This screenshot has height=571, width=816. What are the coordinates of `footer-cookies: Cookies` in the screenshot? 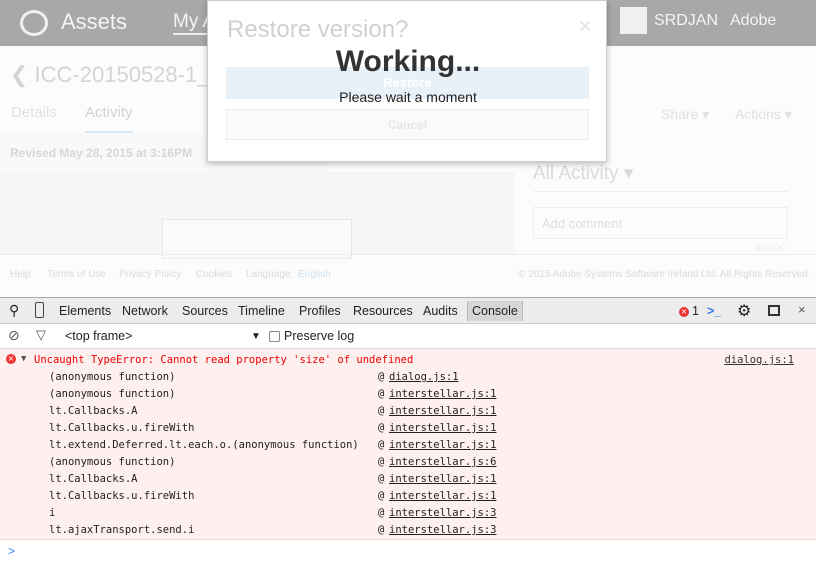 It's located at (214, 274).